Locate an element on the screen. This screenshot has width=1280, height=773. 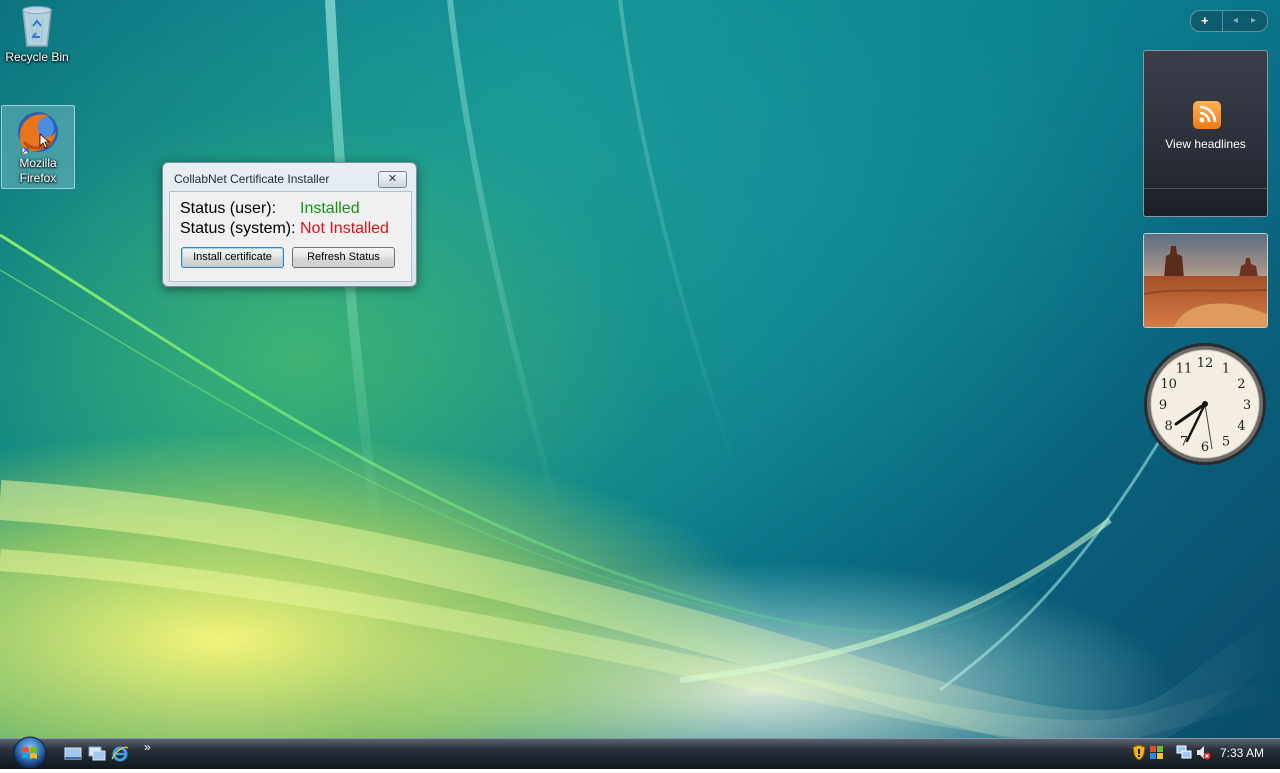
start-button is located at coordinates (30, 753).